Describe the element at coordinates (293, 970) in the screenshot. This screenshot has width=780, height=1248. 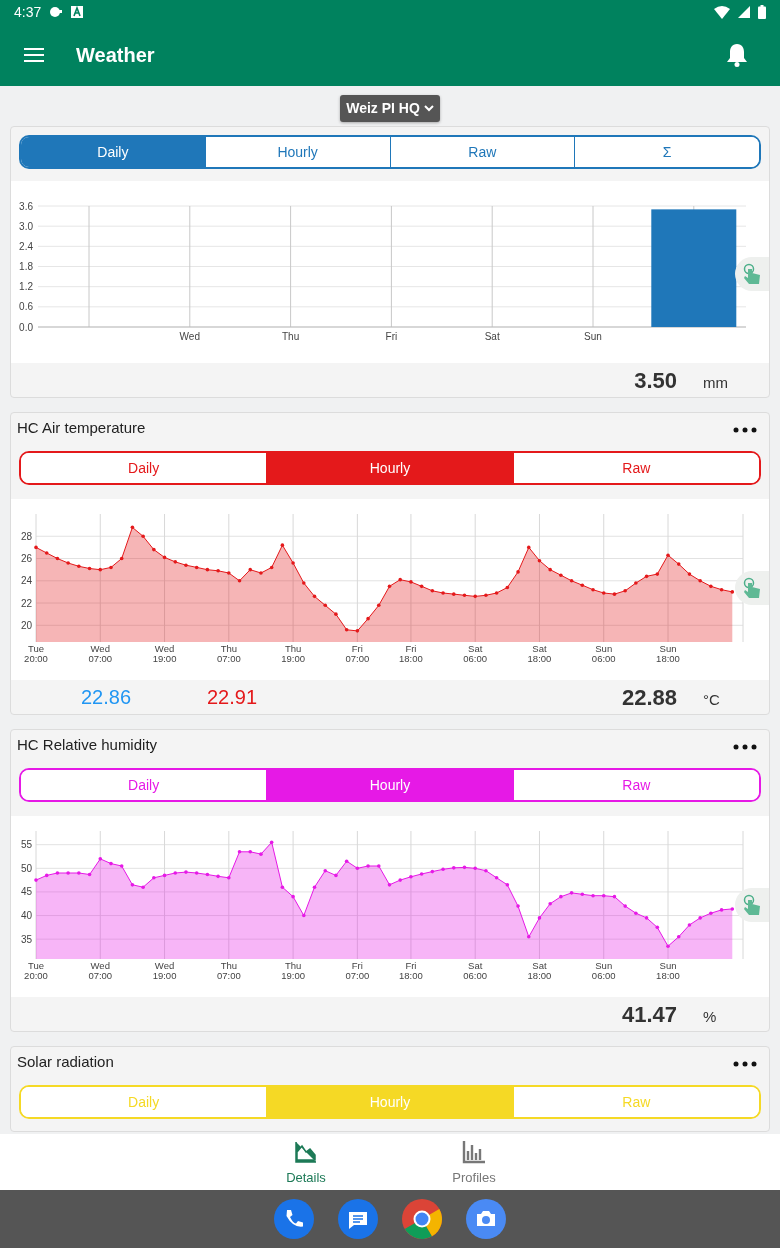
I see `axis-label: Thu 19:00` at that location.